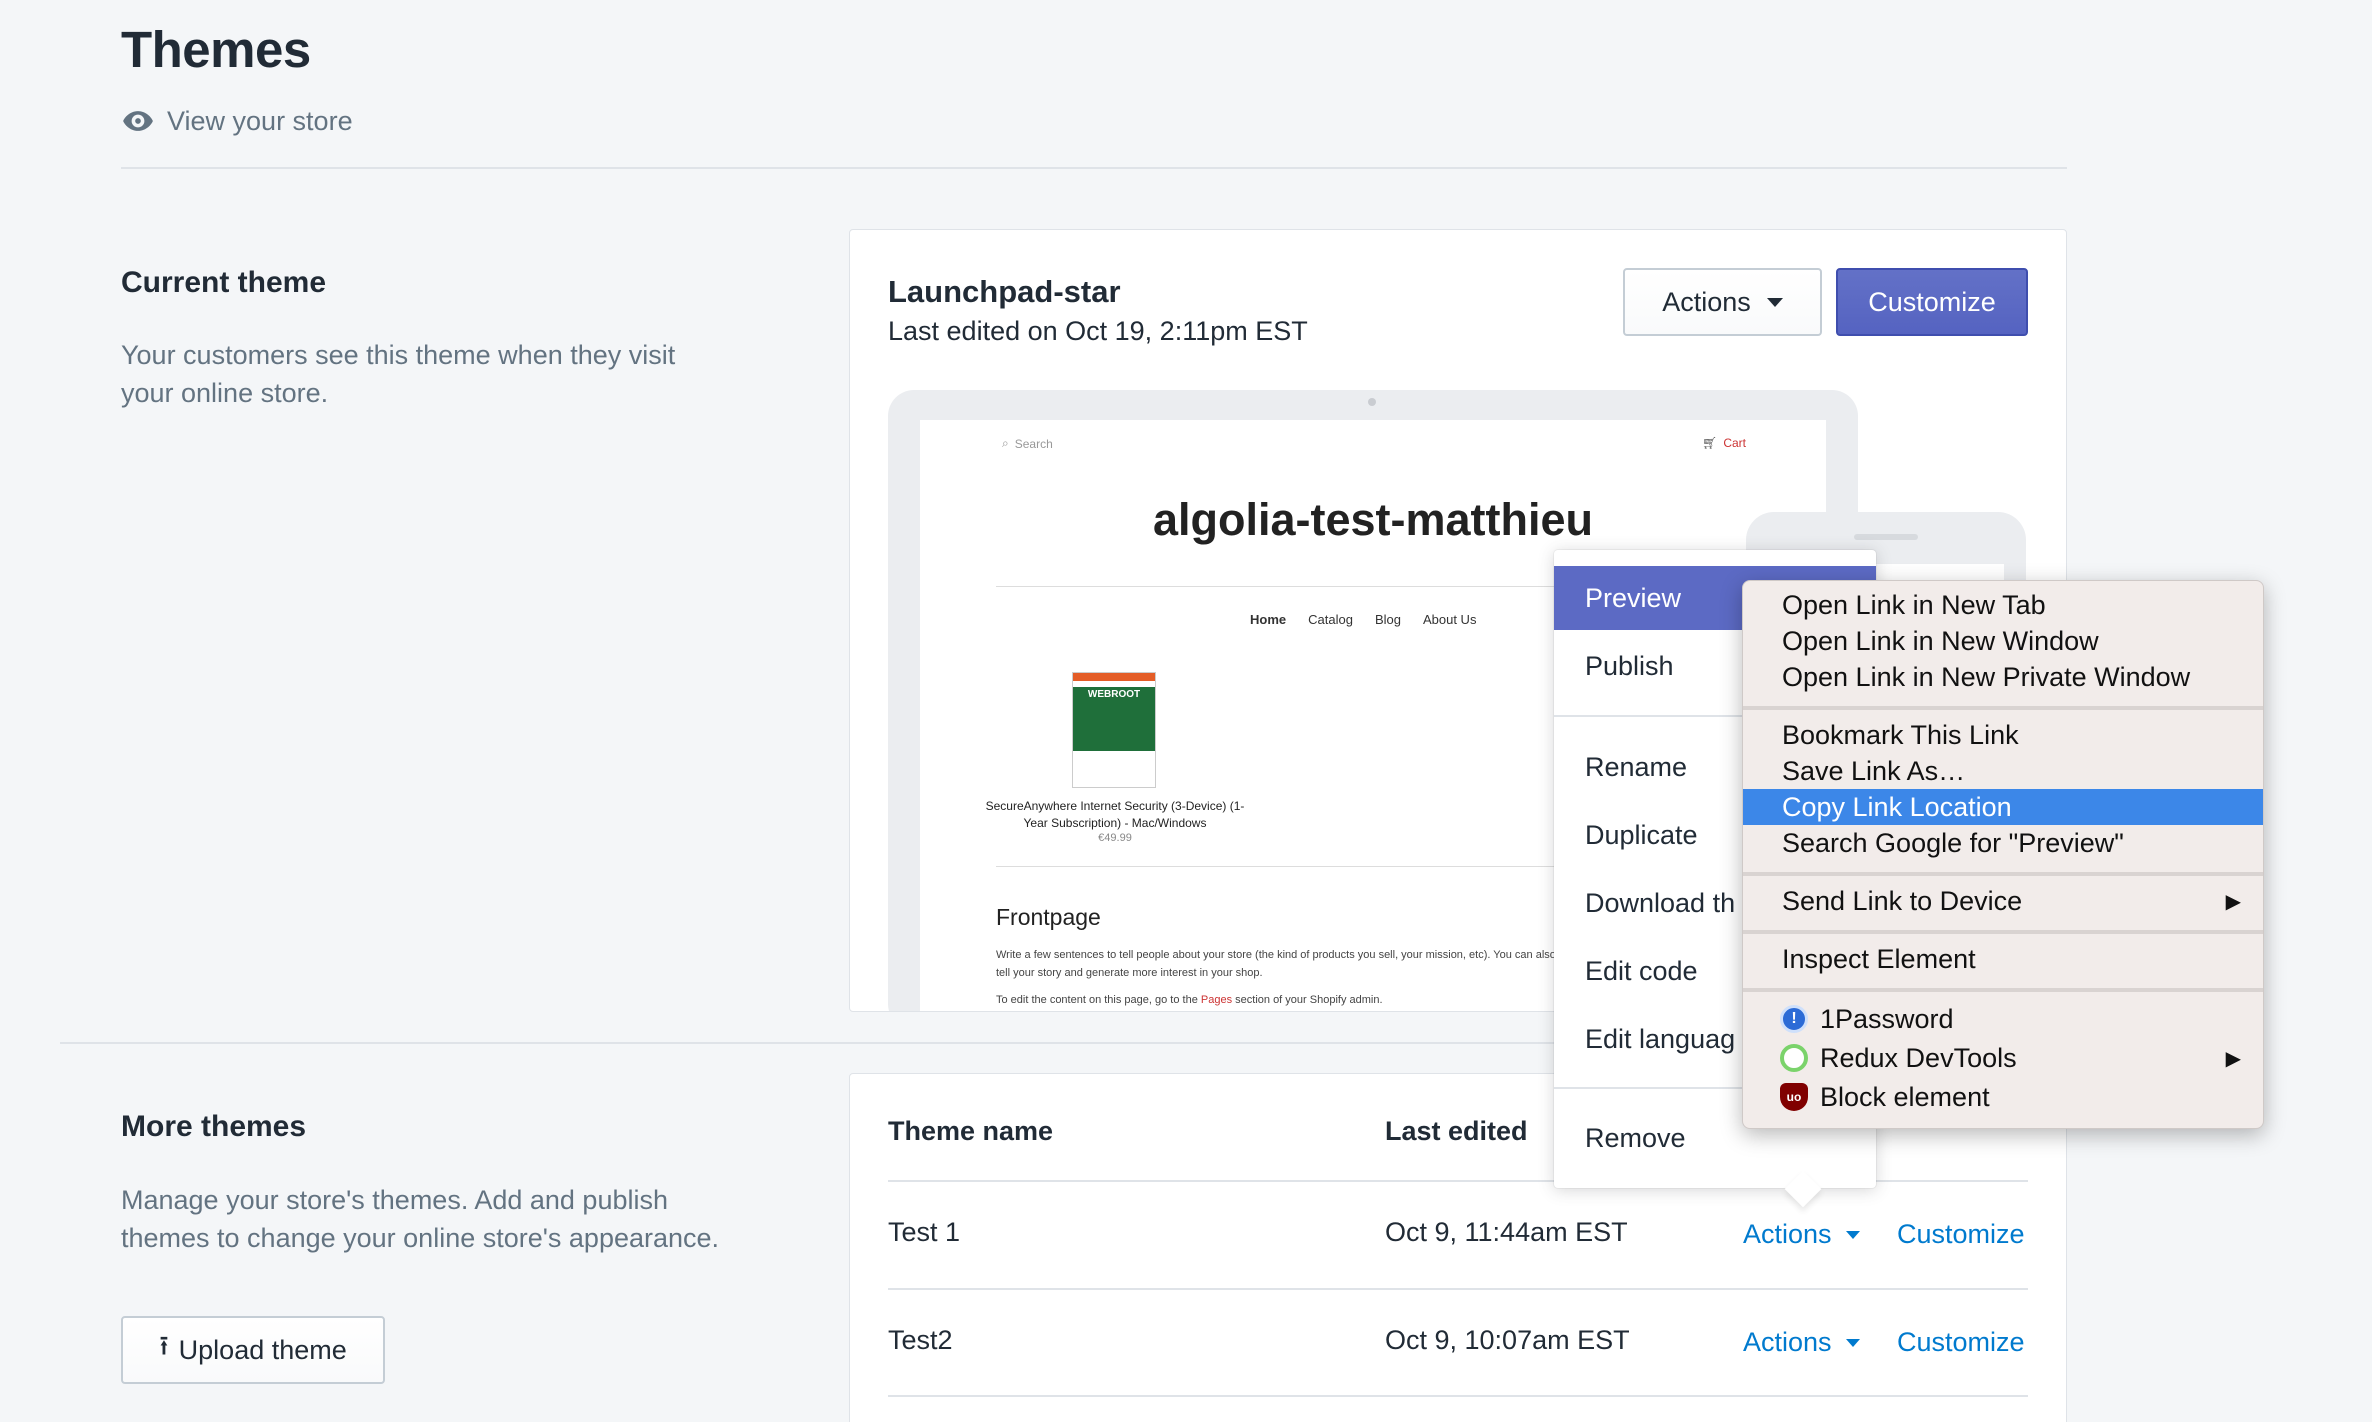 The height and width of the screenshot is (1422, 2372). I want to click on preview-search: ⌕ Search, so click(1027, 443).